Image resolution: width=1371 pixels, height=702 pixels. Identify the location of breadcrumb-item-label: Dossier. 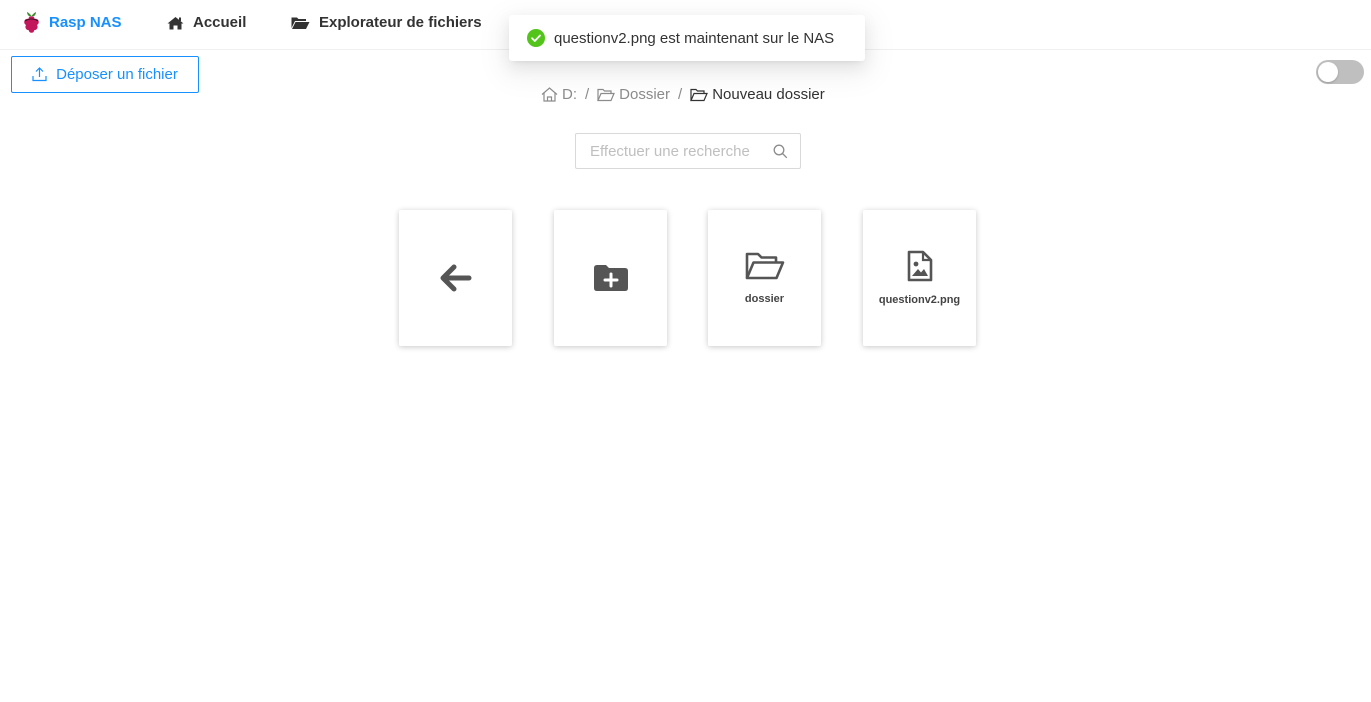
(645, 94).